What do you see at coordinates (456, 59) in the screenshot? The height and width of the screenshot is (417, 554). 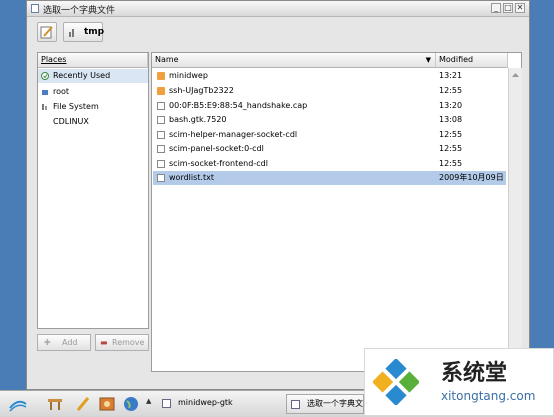 I see `column-modified-label: Modified` at bounding box center [456, 59].